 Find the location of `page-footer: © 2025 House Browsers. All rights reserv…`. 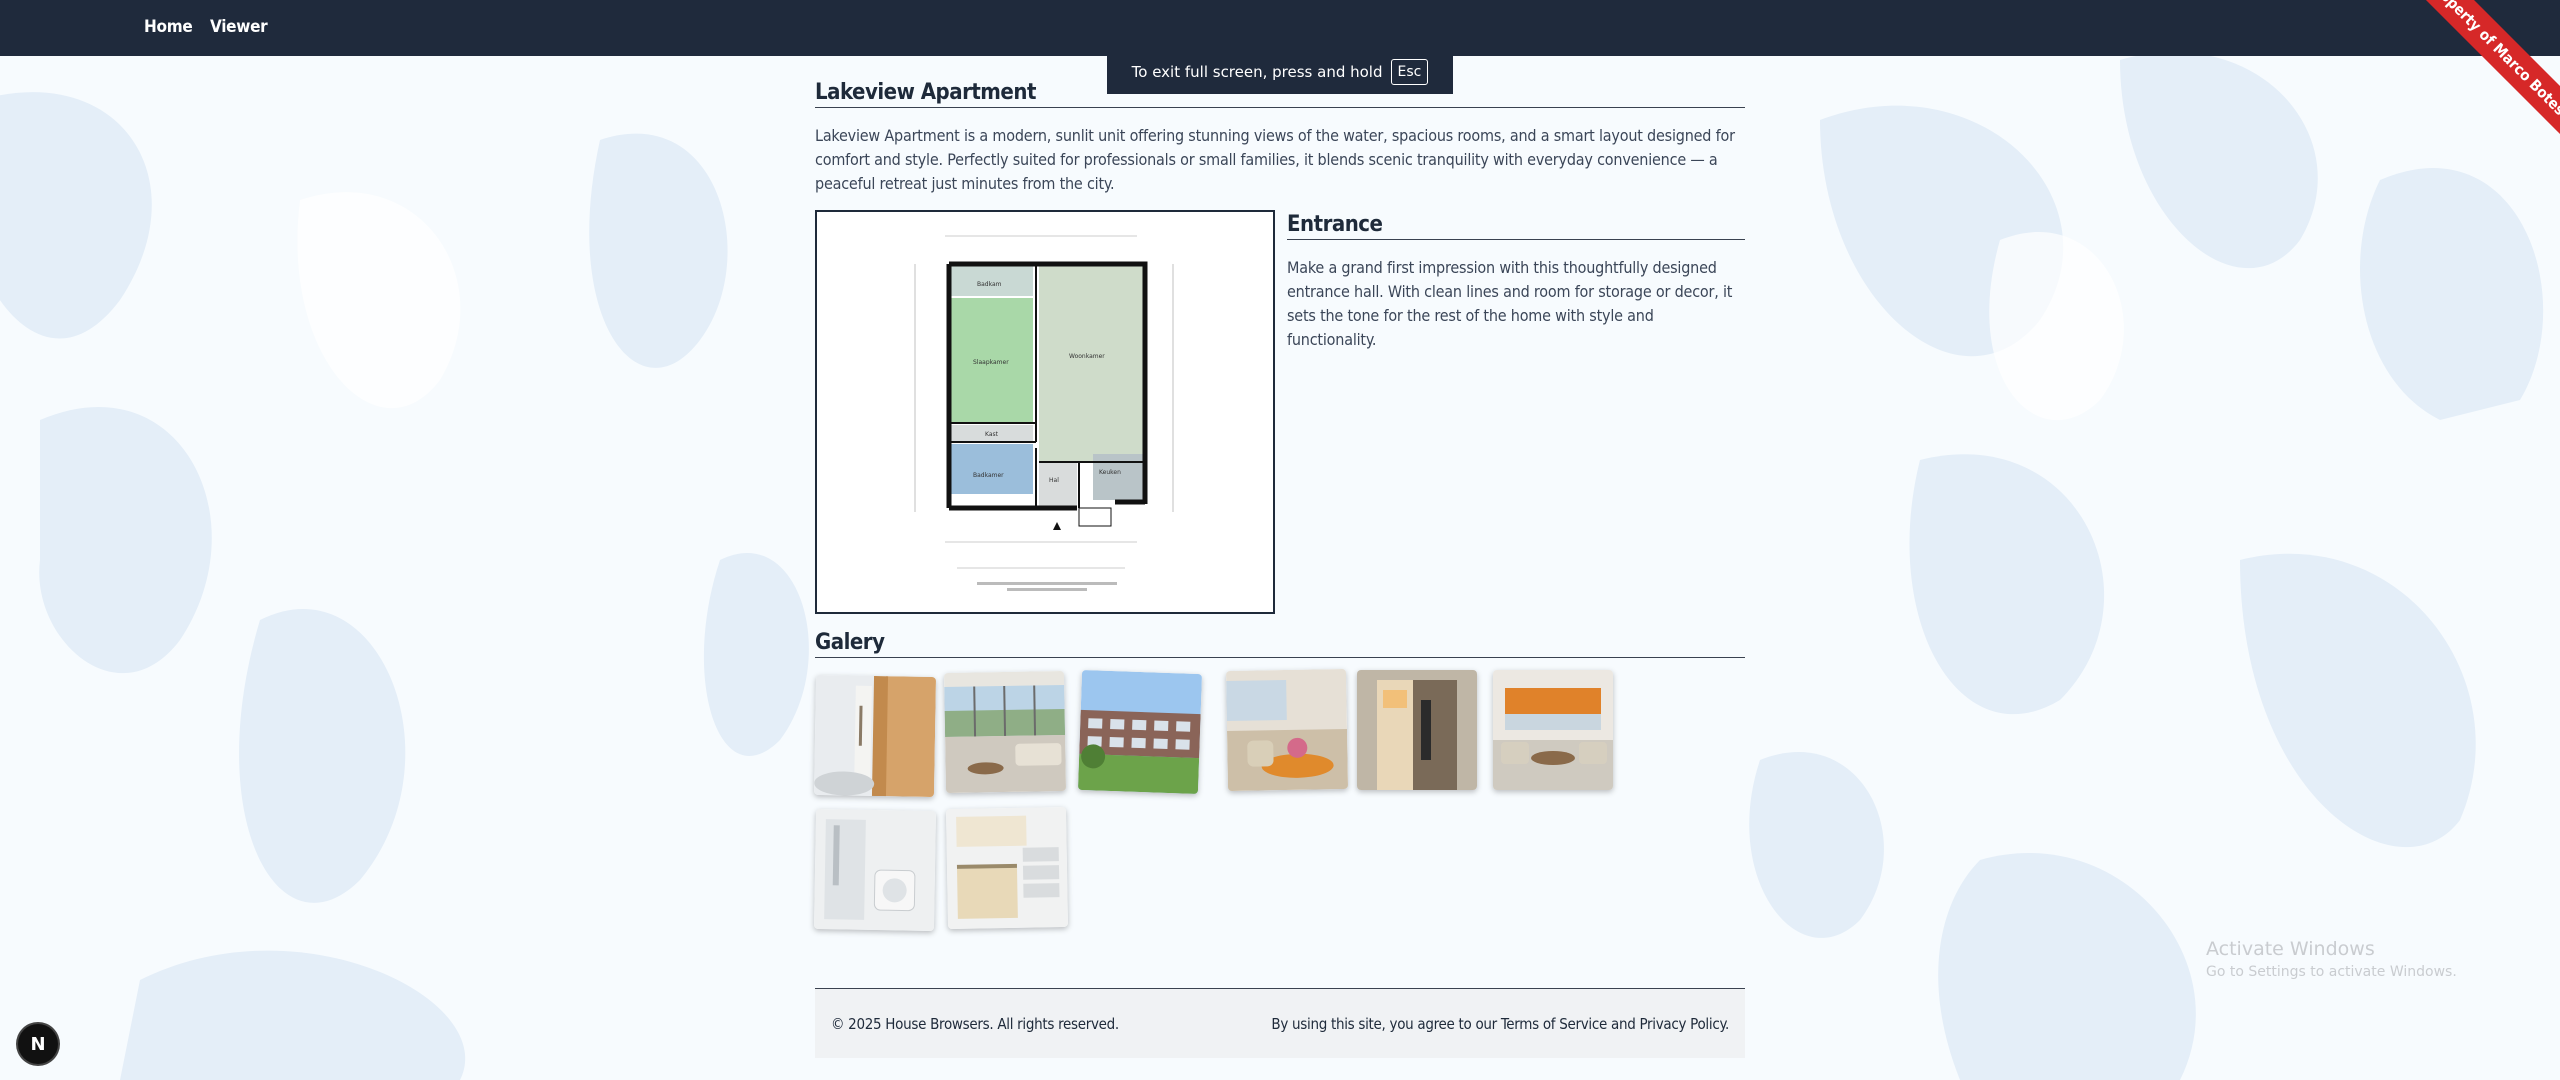

page-footer: © 2025 House Browsers. All rights reserv… is located at coordinates (1280, 1023).